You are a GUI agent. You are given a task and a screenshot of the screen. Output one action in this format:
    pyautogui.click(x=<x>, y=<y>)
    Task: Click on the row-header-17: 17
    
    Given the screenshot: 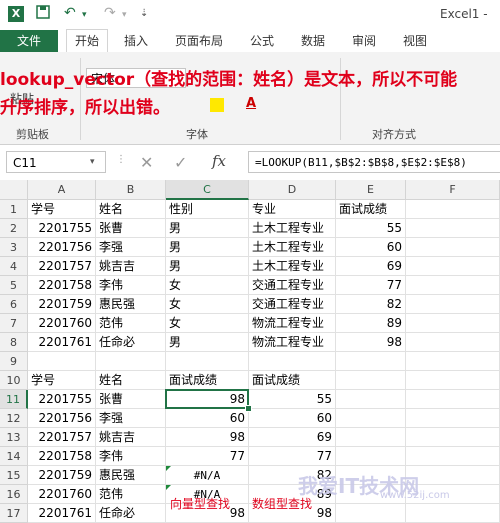 What is the action you would take?
    pyautogui.click(x=14, y=513)
    